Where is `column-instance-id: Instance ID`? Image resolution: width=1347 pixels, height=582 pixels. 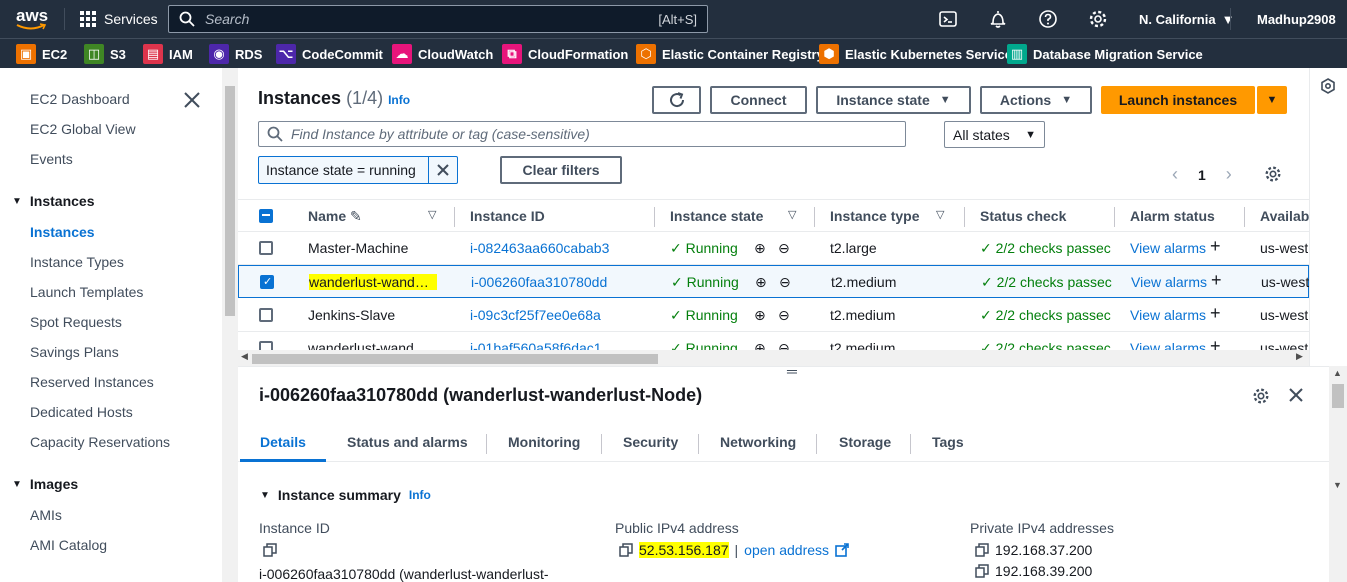 column-instance-id: Instance ID is located at coordinates (507, 216).